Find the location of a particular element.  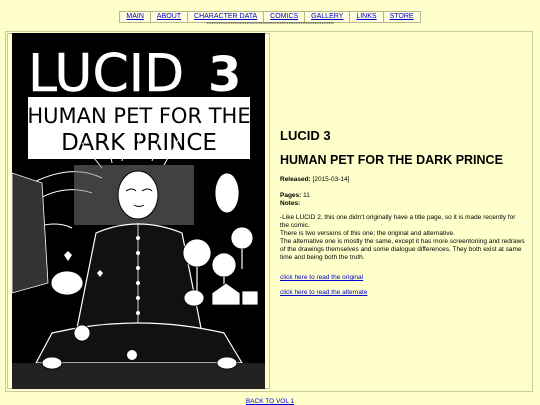

cover-number-text: 3 is located at coordinates (224, 75).